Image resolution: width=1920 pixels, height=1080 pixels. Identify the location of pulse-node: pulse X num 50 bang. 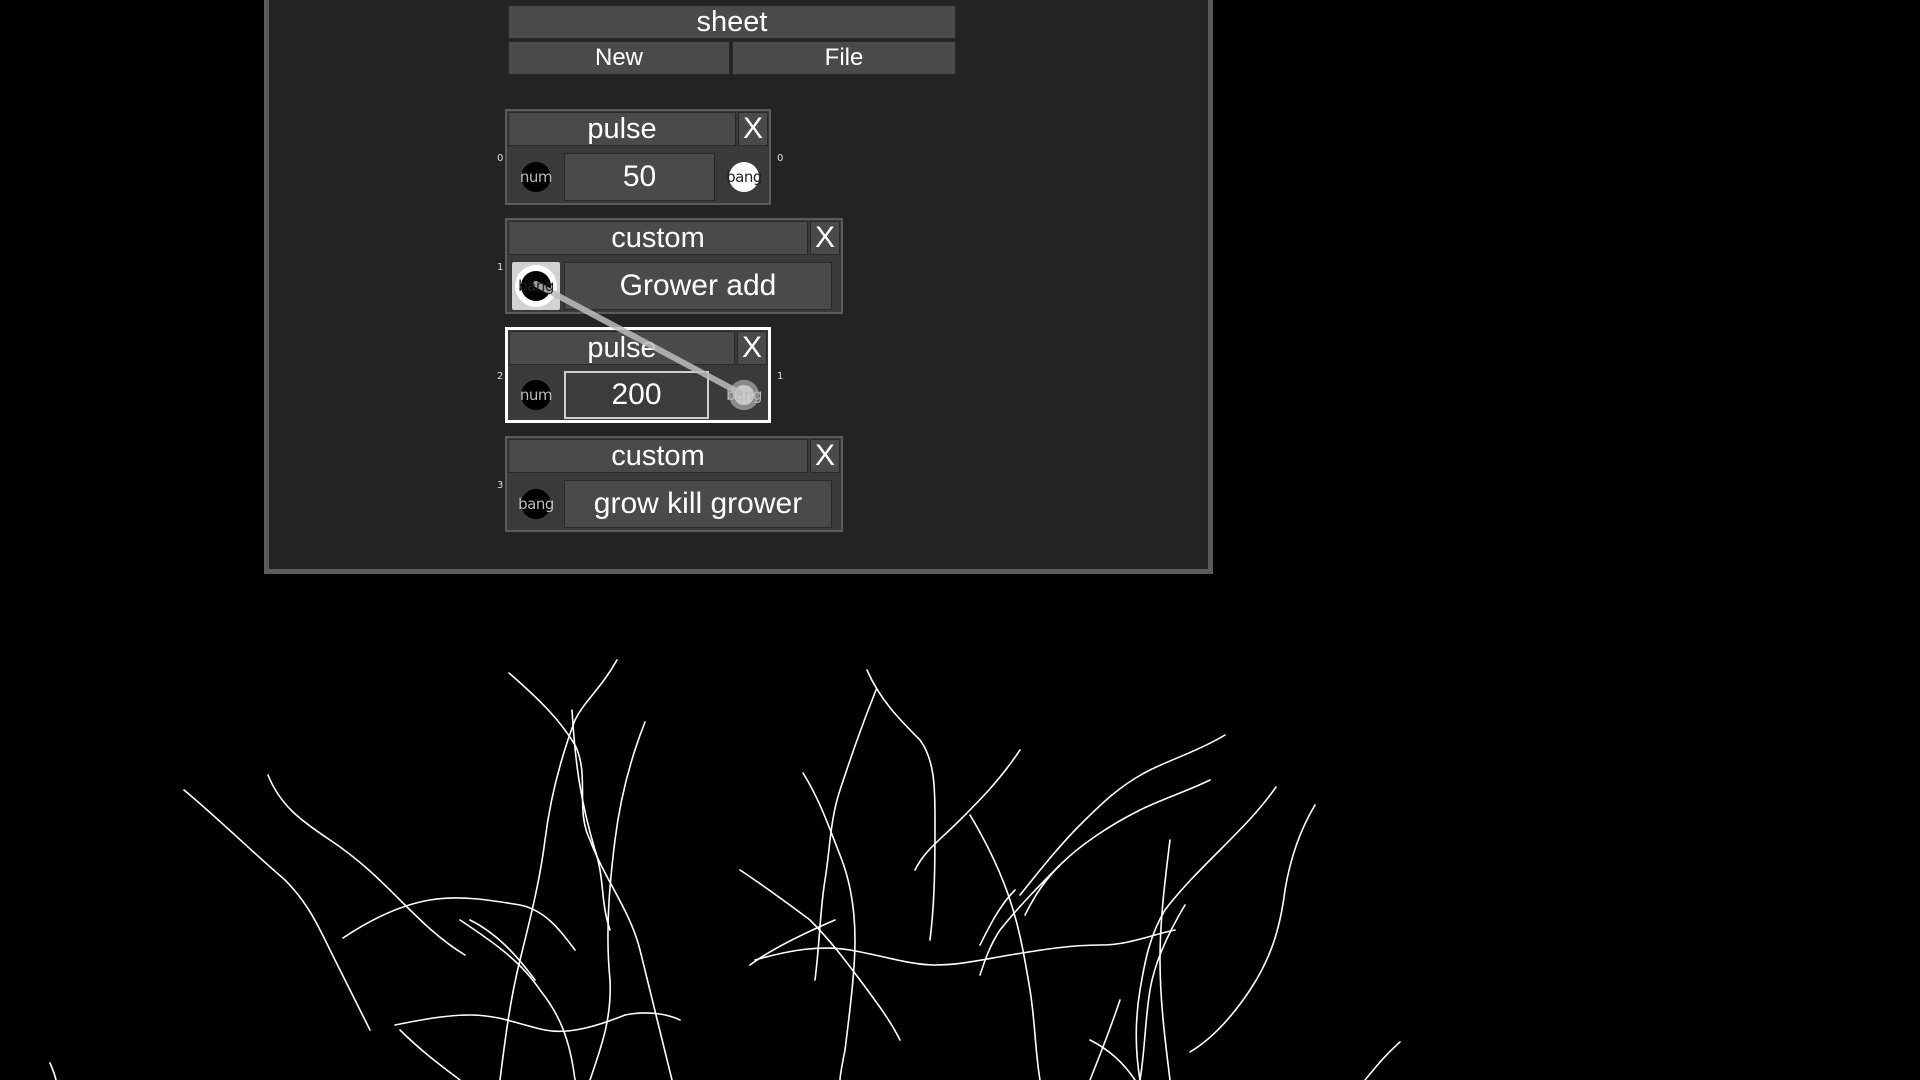
(638, 157).